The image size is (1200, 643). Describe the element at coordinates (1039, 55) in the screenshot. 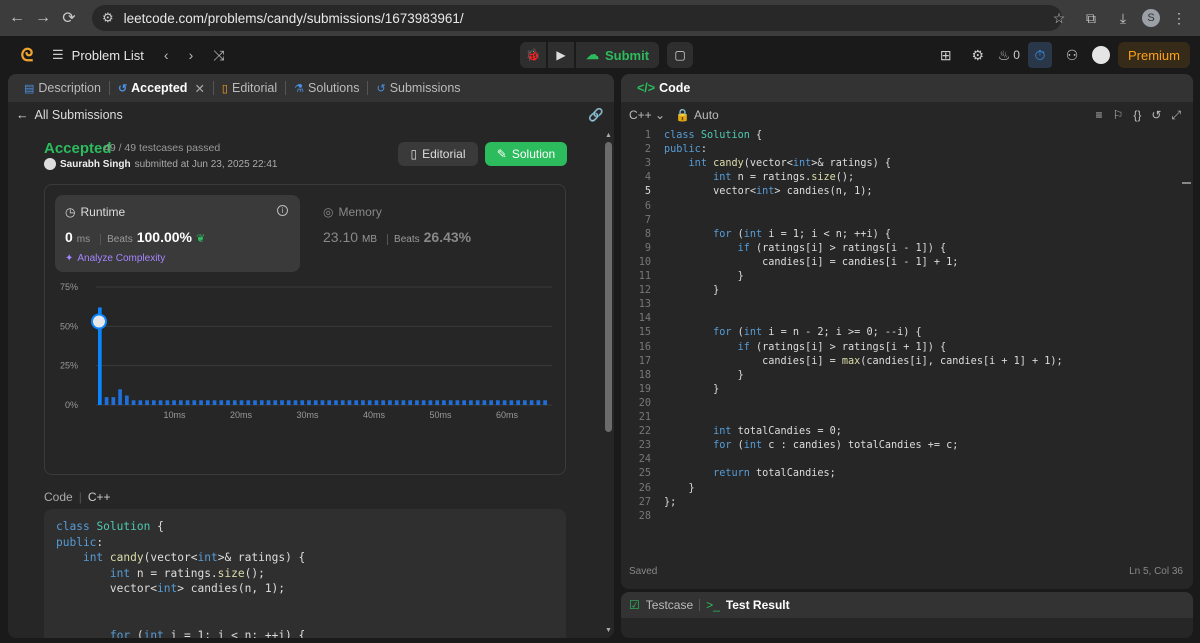

I see `timer-icon: ⏱` at that location.